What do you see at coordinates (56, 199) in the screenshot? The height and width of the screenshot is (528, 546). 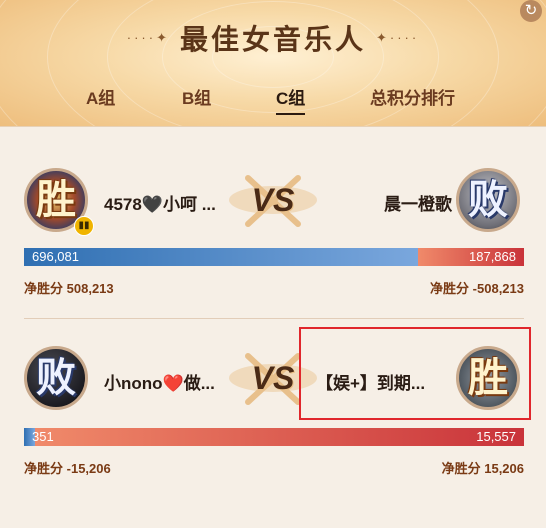 I see `win-badge: 胜` at bounding box center [56, 199].